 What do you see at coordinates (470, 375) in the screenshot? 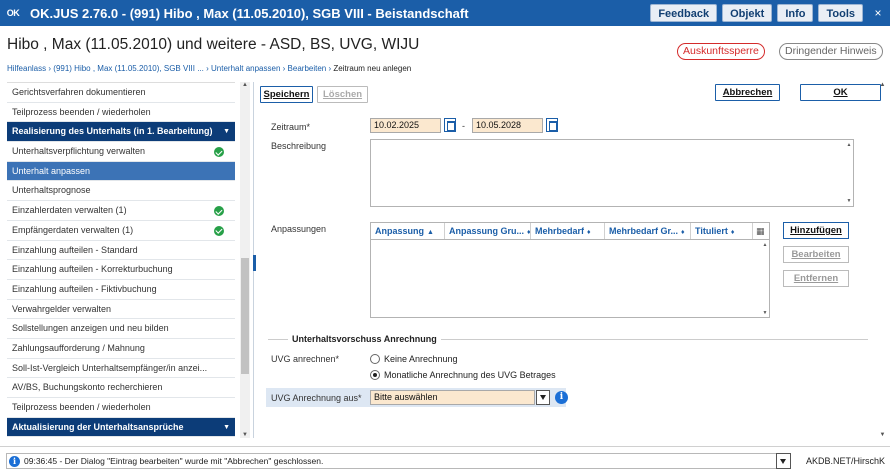
I see `radio-monatliche-anrechnung-label: Monatliche Anrechnung des UVG Betrages` at bounding box center [470, 375].